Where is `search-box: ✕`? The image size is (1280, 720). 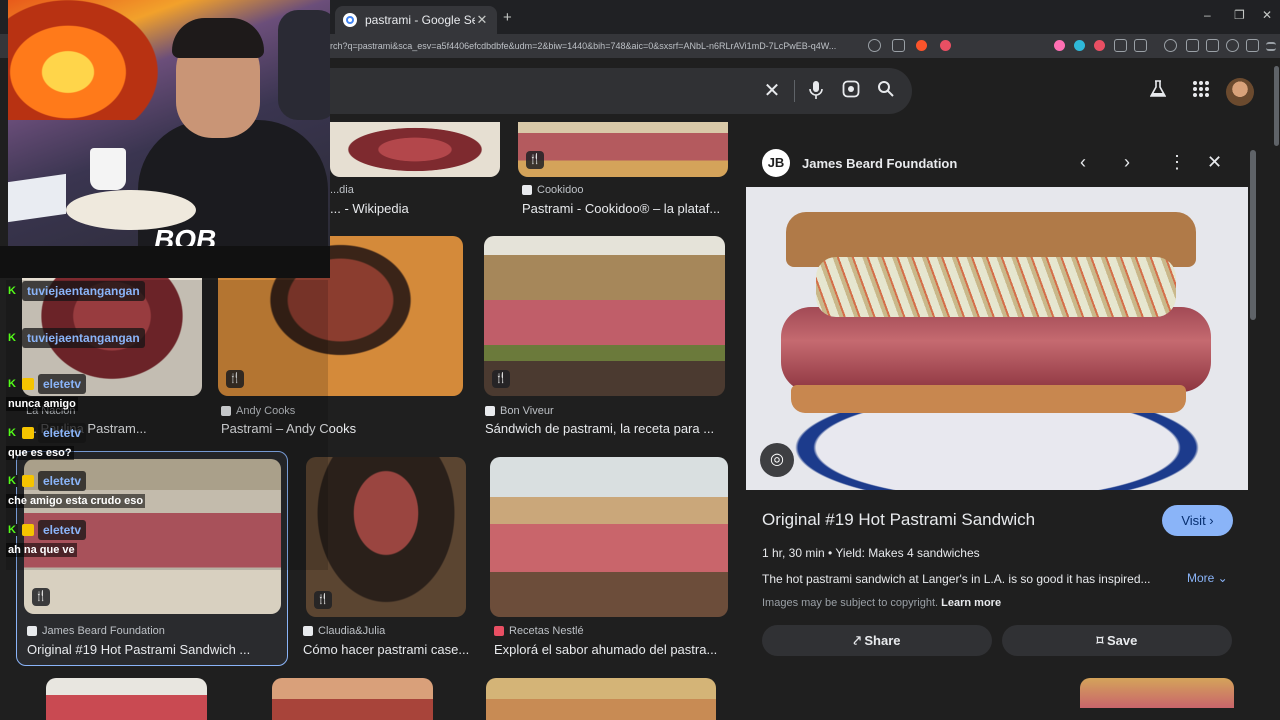
search-box: ✕ is located at coordinates (616, 91).